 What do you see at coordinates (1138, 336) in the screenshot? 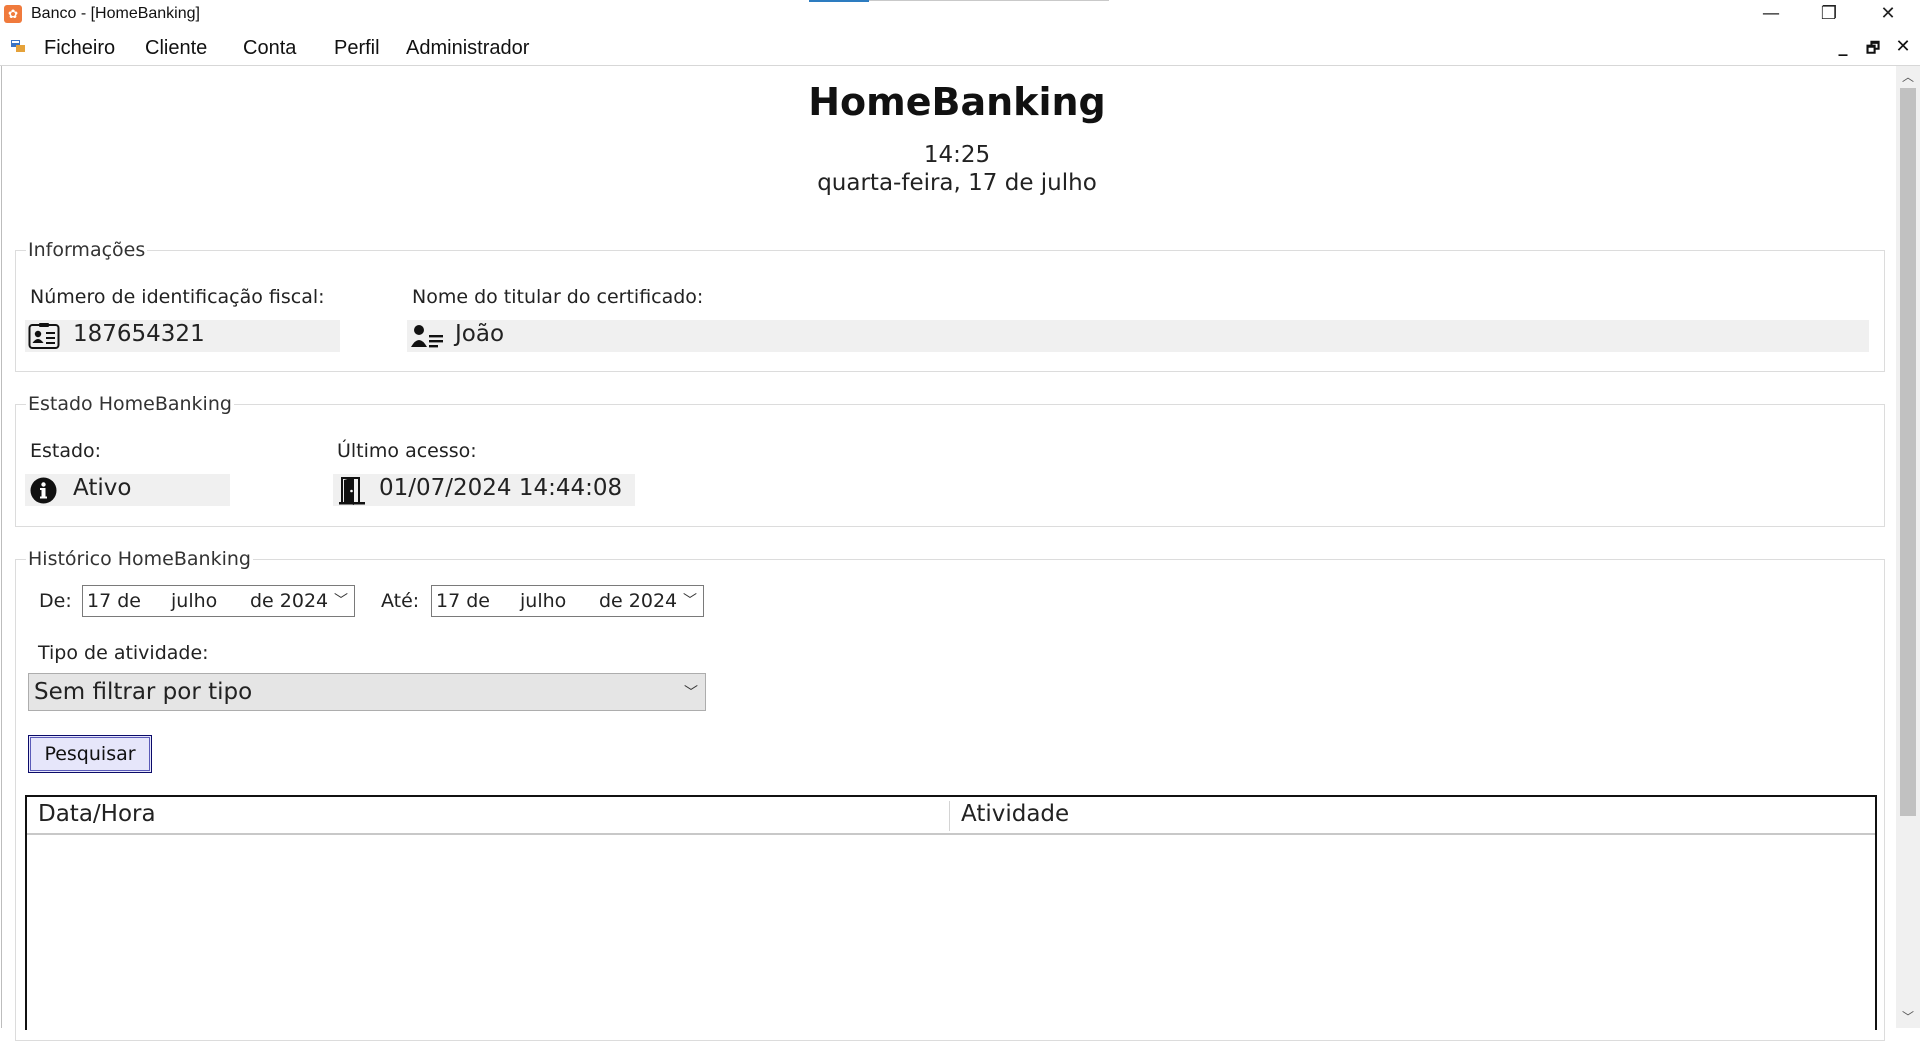
I see `titular-field` at bounding box center [1138, 336].